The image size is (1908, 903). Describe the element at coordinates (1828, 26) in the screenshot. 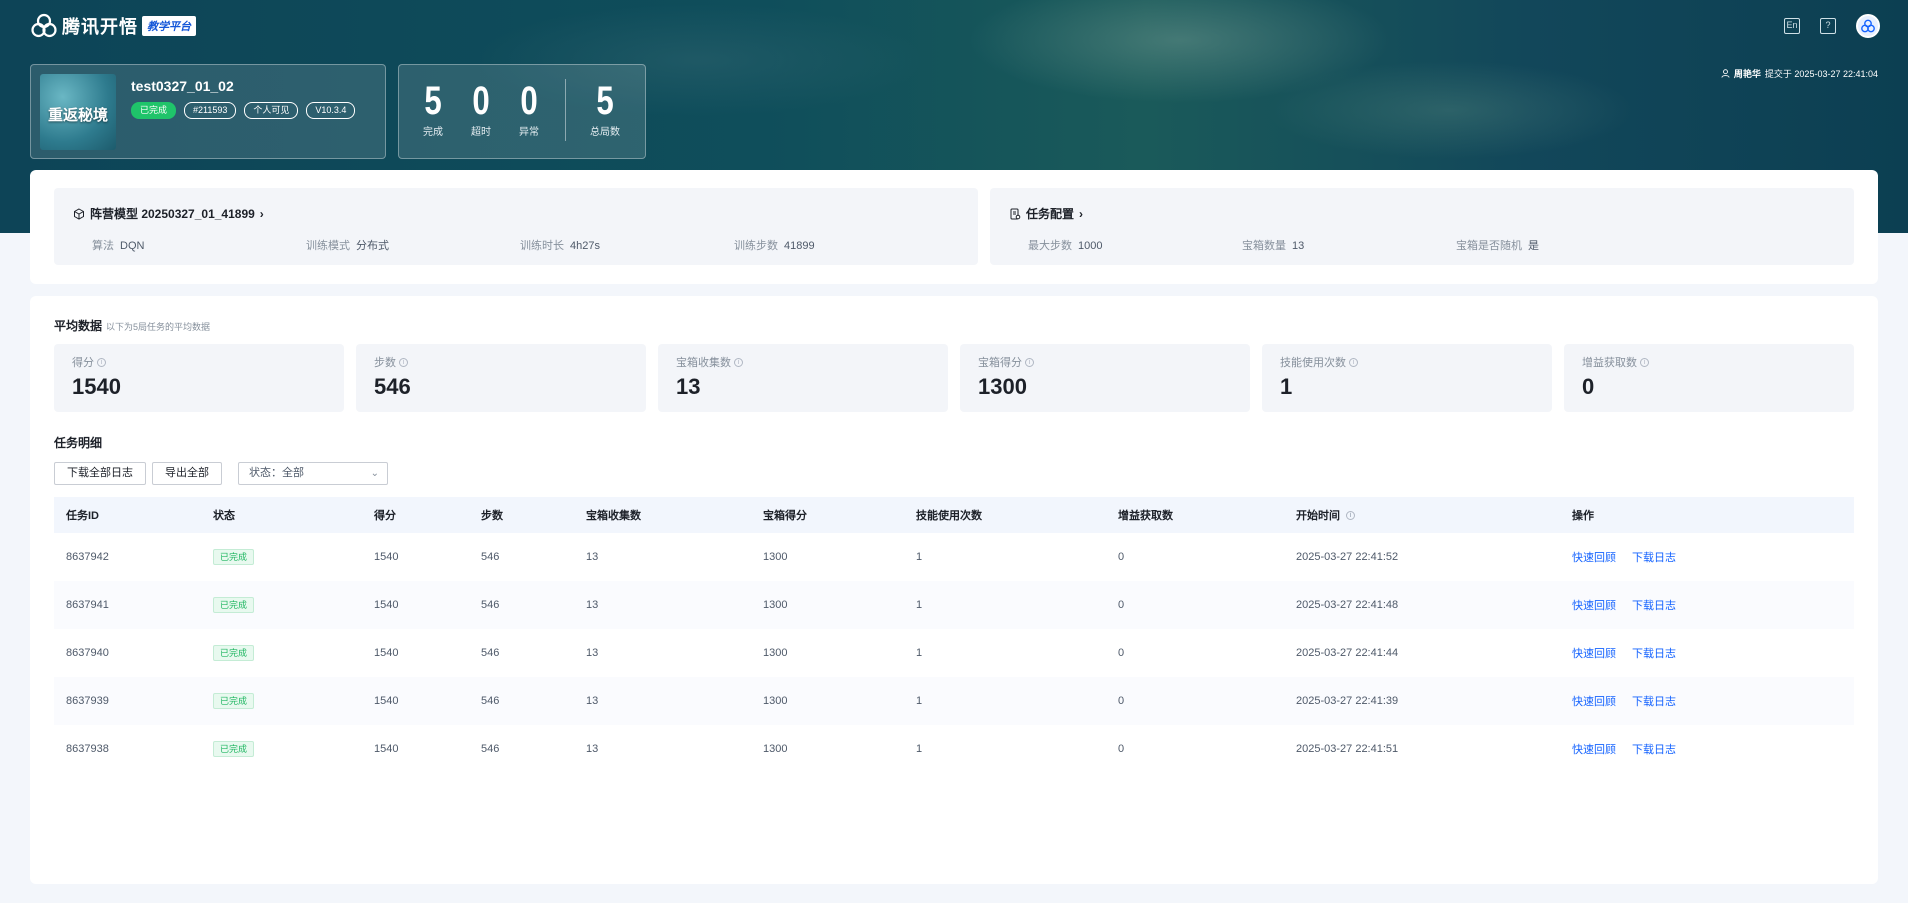

I see `help-icon: ?` at that location.